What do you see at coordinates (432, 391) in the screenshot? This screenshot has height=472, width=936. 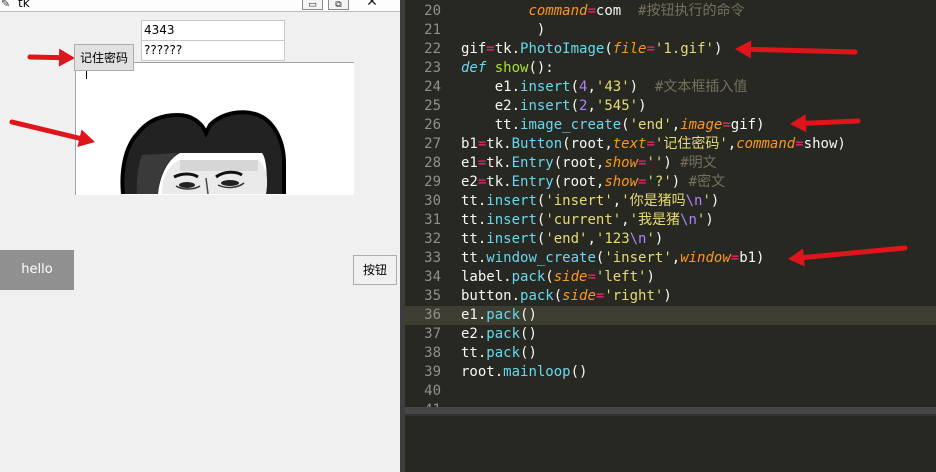 I see `line-number: 40` at bounding box center [432, 391].